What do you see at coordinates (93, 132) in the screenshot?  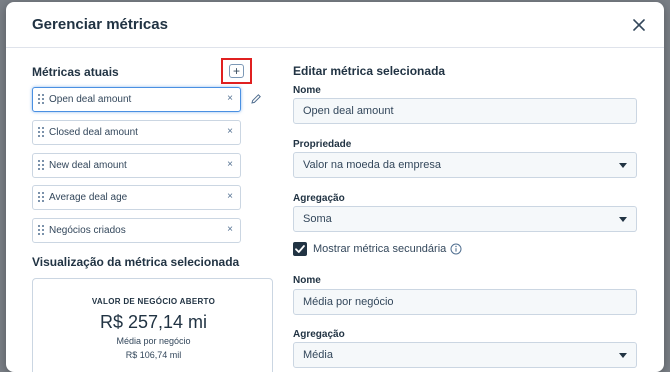 I see `metric-label: Closed deal amount` at bounding box center [93, 132].